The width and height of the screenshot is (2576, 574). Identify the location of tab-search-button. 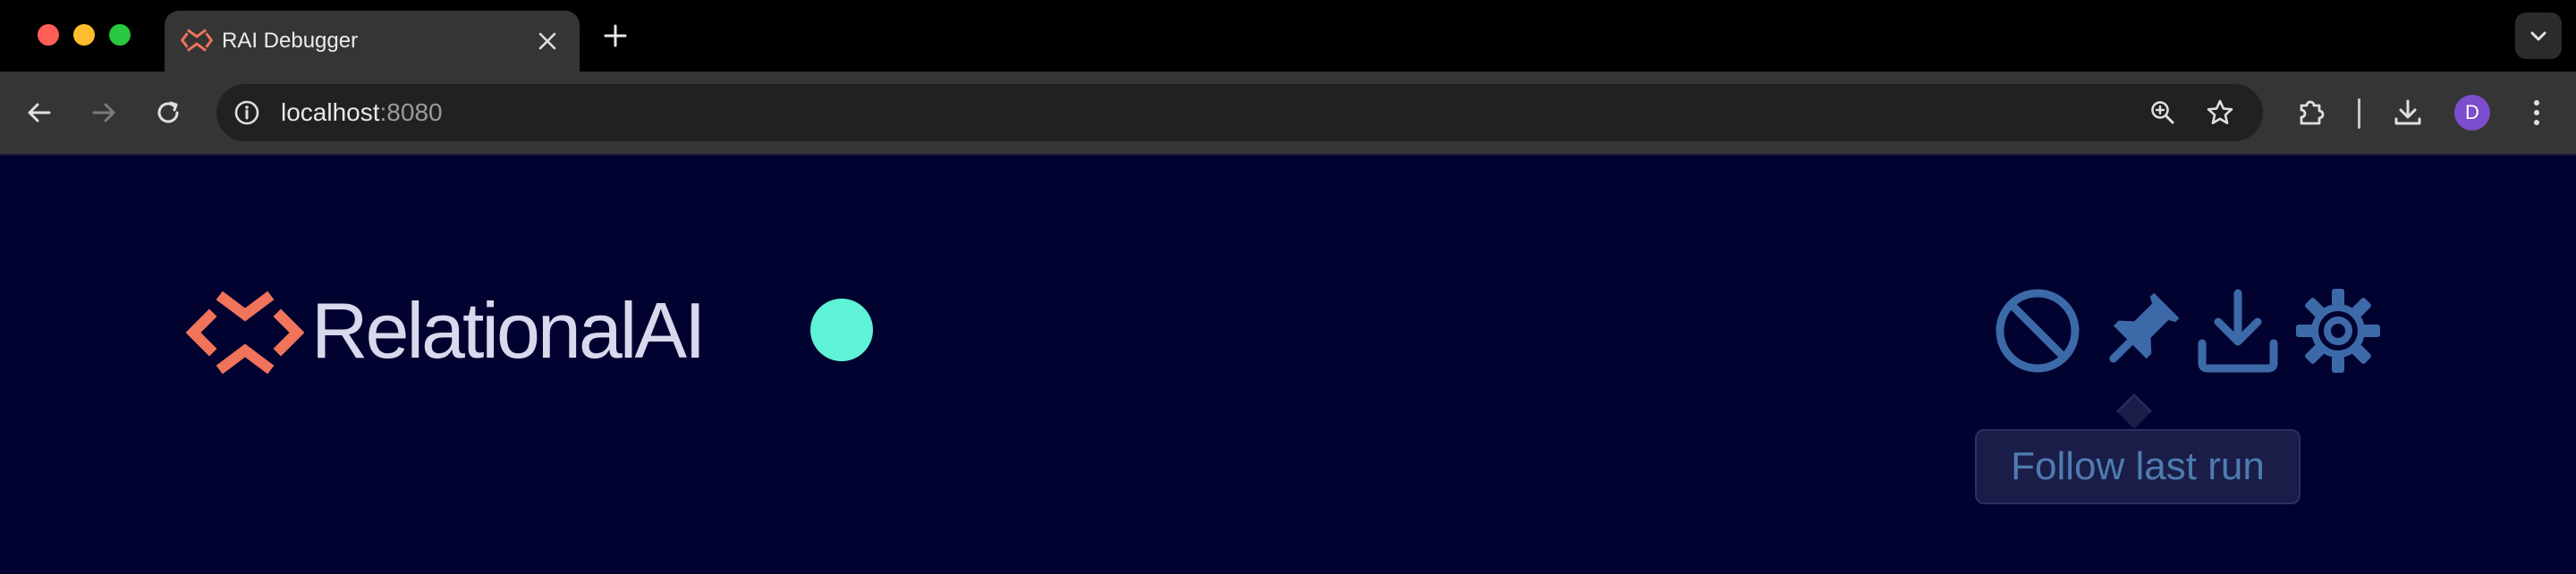
(2538, 36).